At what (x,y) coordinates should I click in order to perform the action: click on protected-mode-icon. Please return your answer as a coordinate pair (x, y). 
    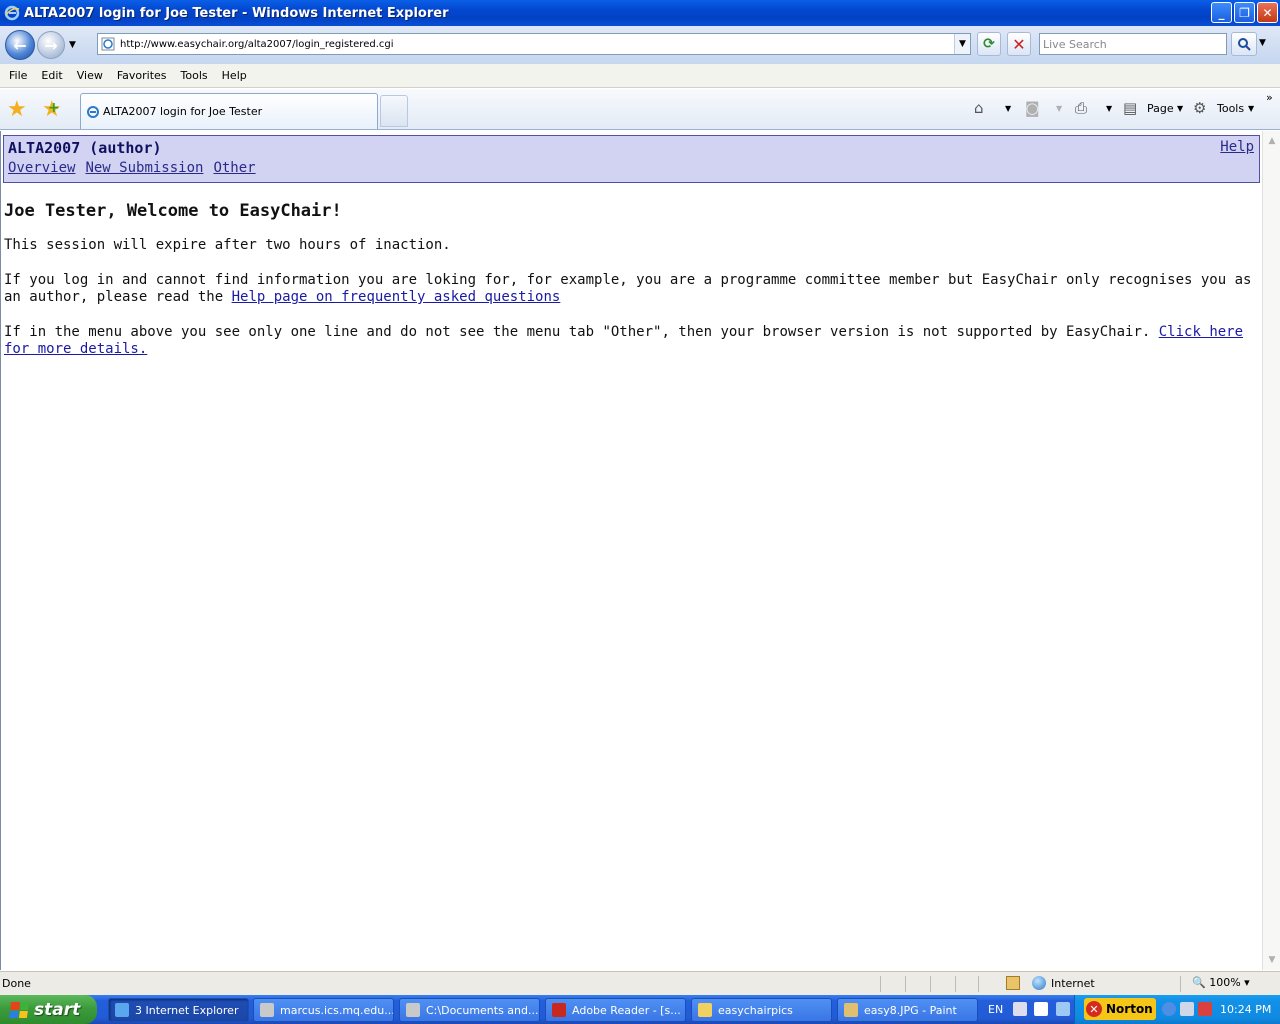
    Looking at the image, I should click on (1013, 983).